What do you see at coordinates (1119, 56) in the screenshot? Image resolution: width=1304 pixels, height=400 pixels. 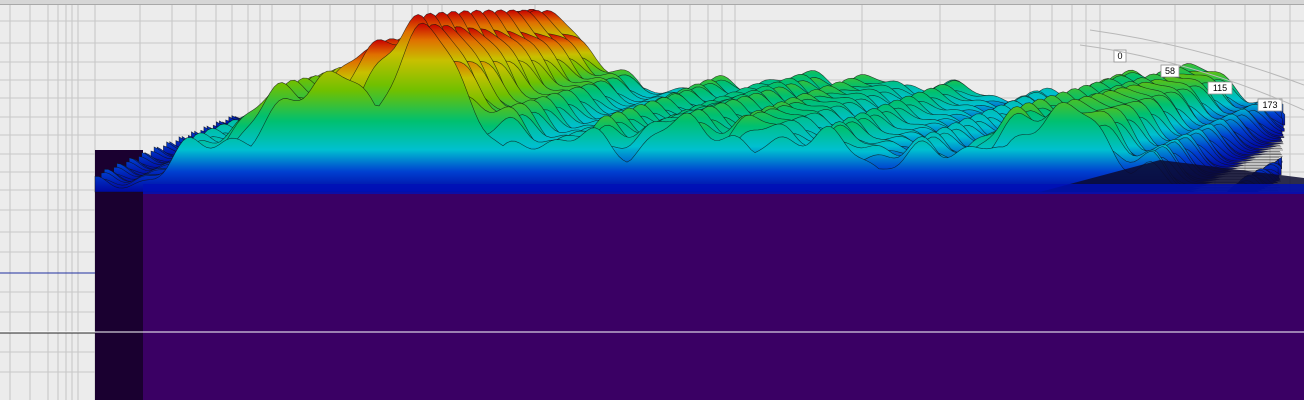 I see `z-tick-label: 0` at bounding box center [1119, 56].